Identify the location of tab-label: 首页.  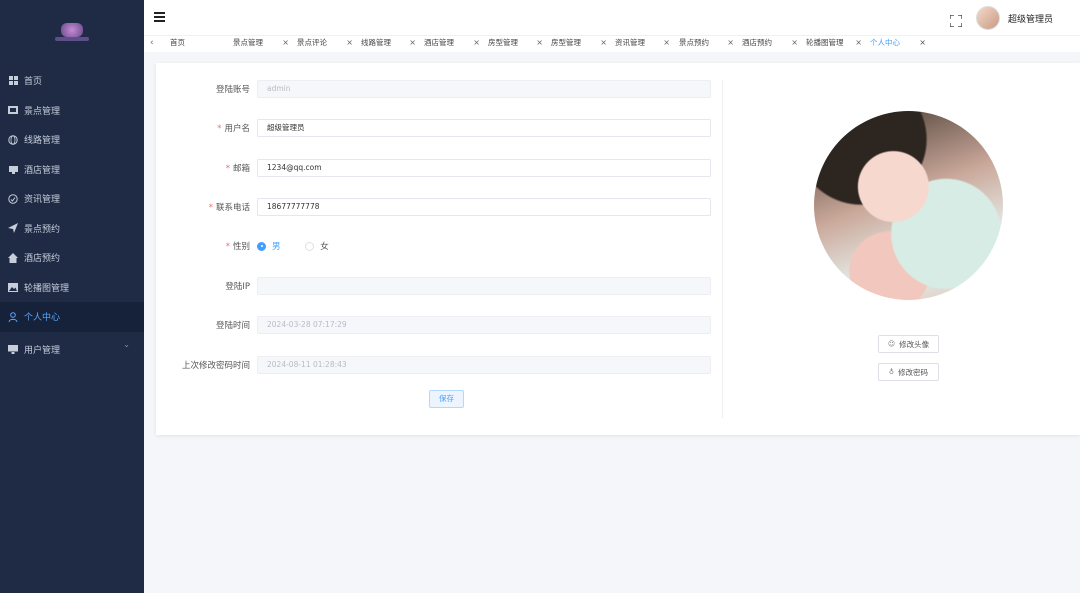
(177, 42).